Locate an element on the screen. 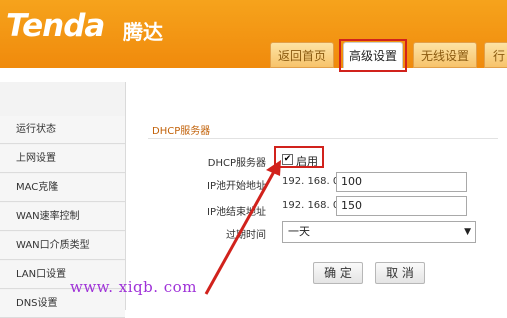 The width and height of the screenshot is (507, 318). annotation-arrow is located at coordinates (242, 227).